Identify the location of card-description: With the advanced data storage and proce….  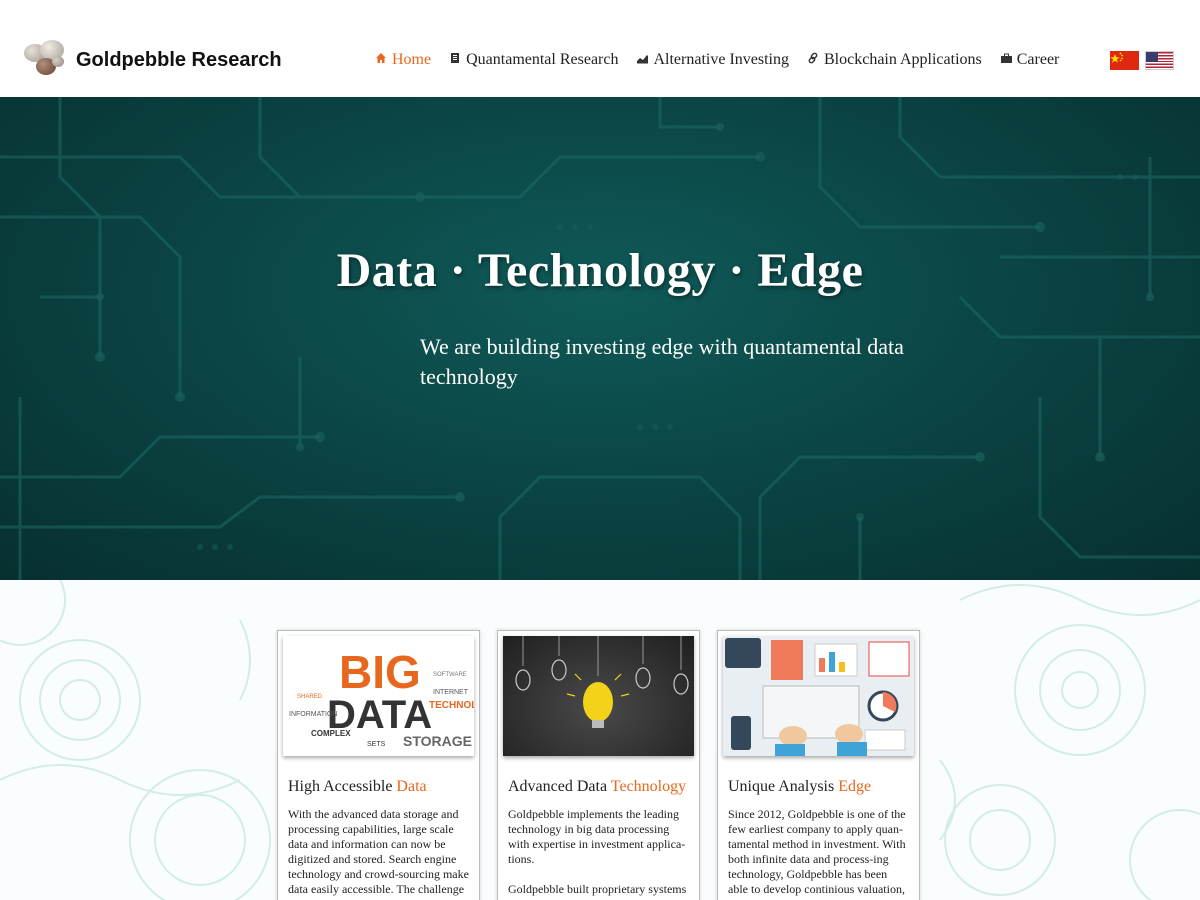
(378, 853).